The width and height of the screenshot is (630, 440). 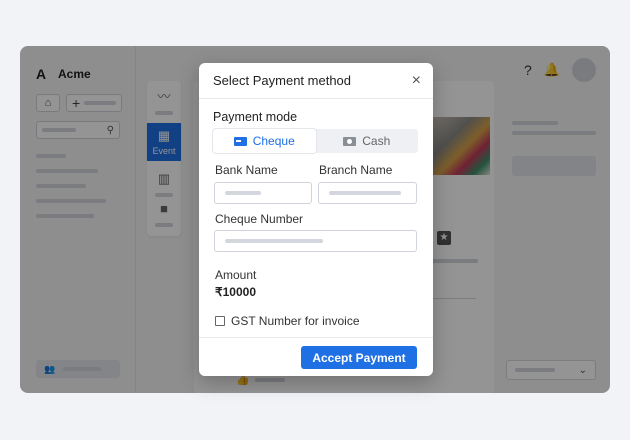 I want to click on cheque-number-placeholder, so click(x=274, y=241).